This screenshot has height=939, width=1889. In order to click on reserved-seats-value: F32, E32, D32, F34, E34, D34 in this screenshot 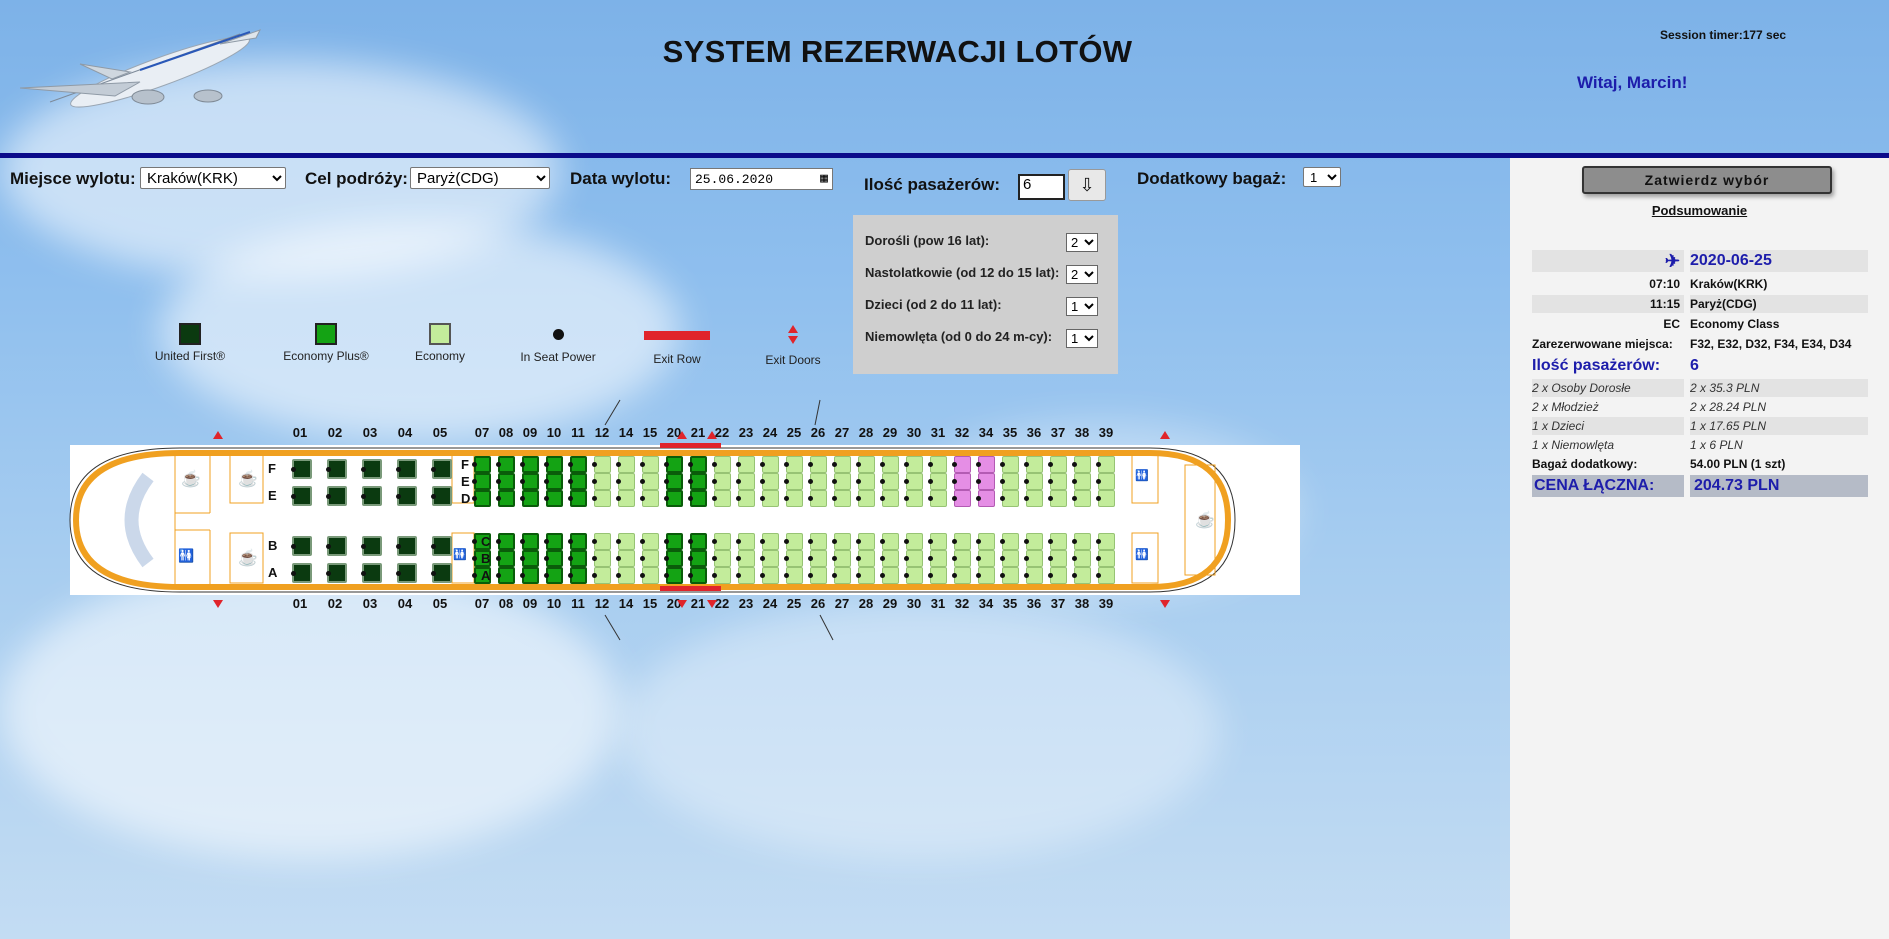, I will do `click(1771, 344)`.